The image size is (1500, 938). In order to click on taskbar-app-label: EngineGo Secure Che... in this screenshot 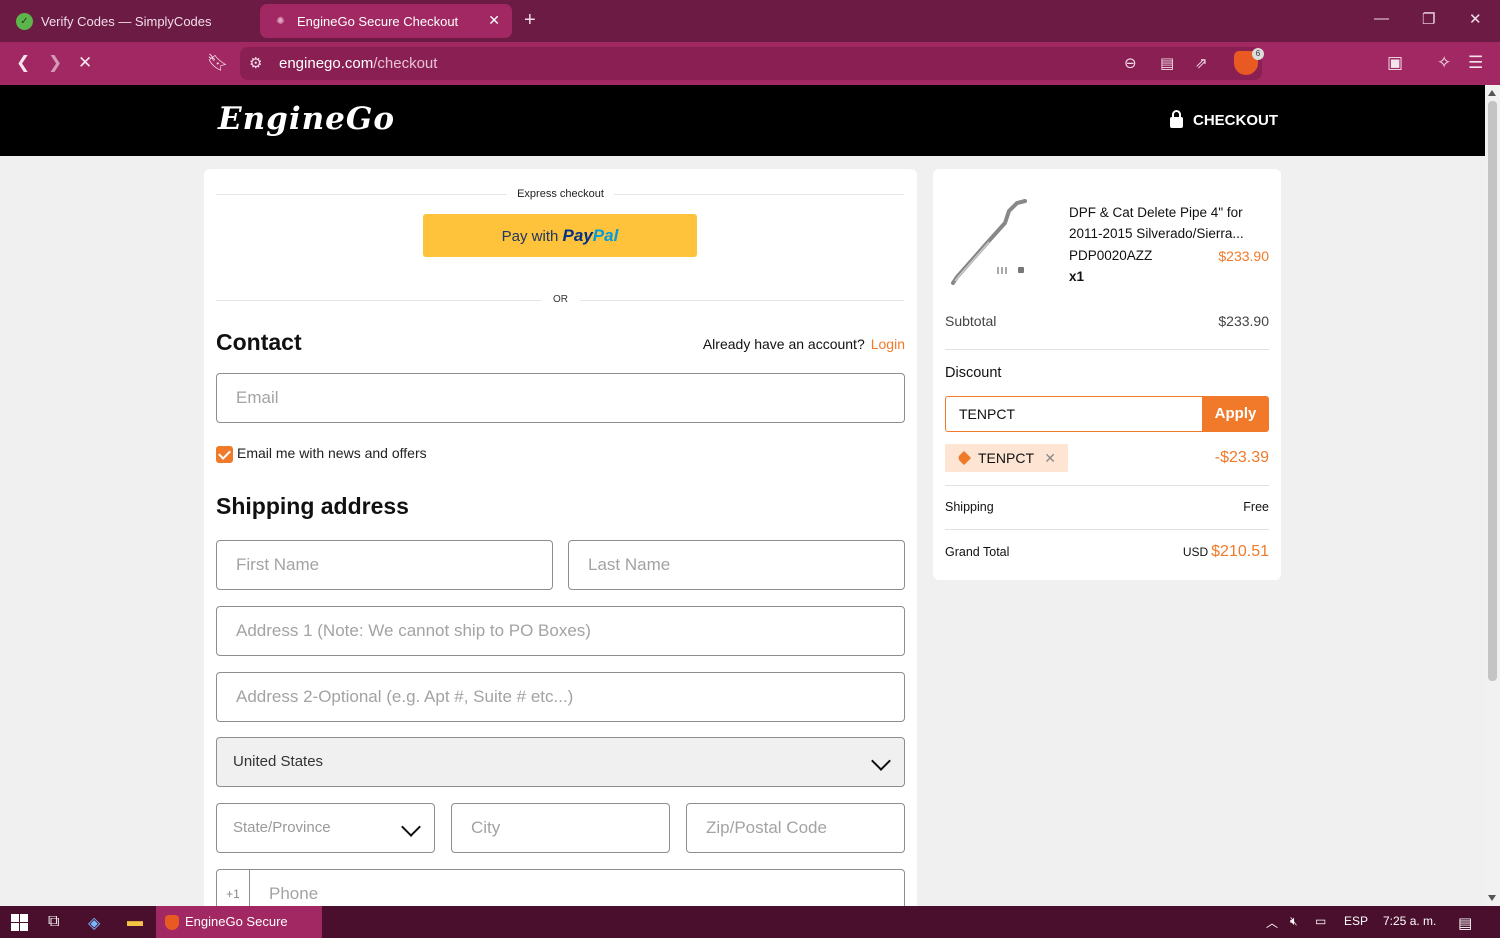, I will do `click(236, 921)`.